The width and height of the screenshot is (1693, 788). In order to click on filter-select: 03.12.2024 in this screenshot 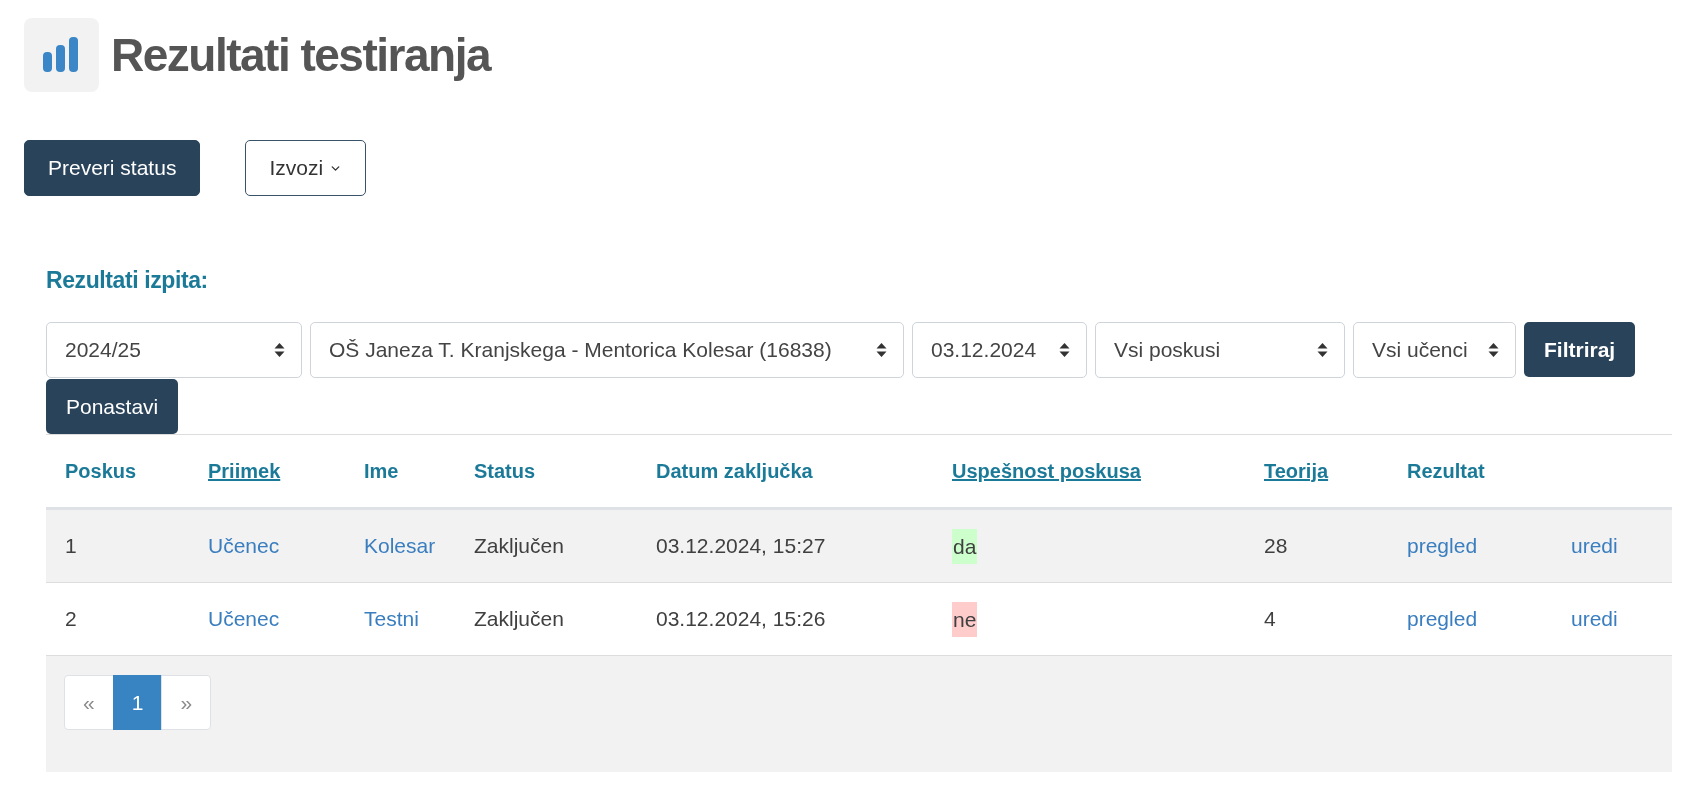, I will do `click(999, 350)`.